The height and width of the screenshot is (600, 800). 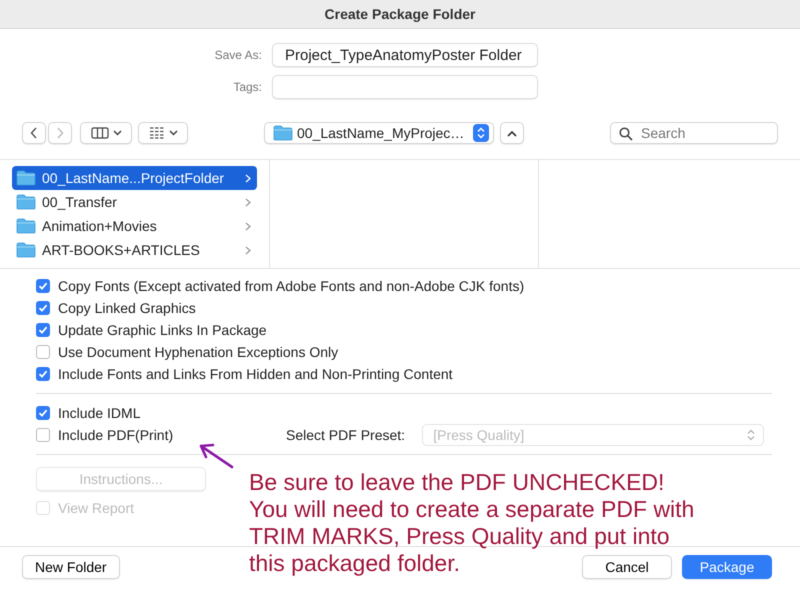 I want to click on folder-item: 00_LastName...ProjectFolder, so click(x=134, y=178).